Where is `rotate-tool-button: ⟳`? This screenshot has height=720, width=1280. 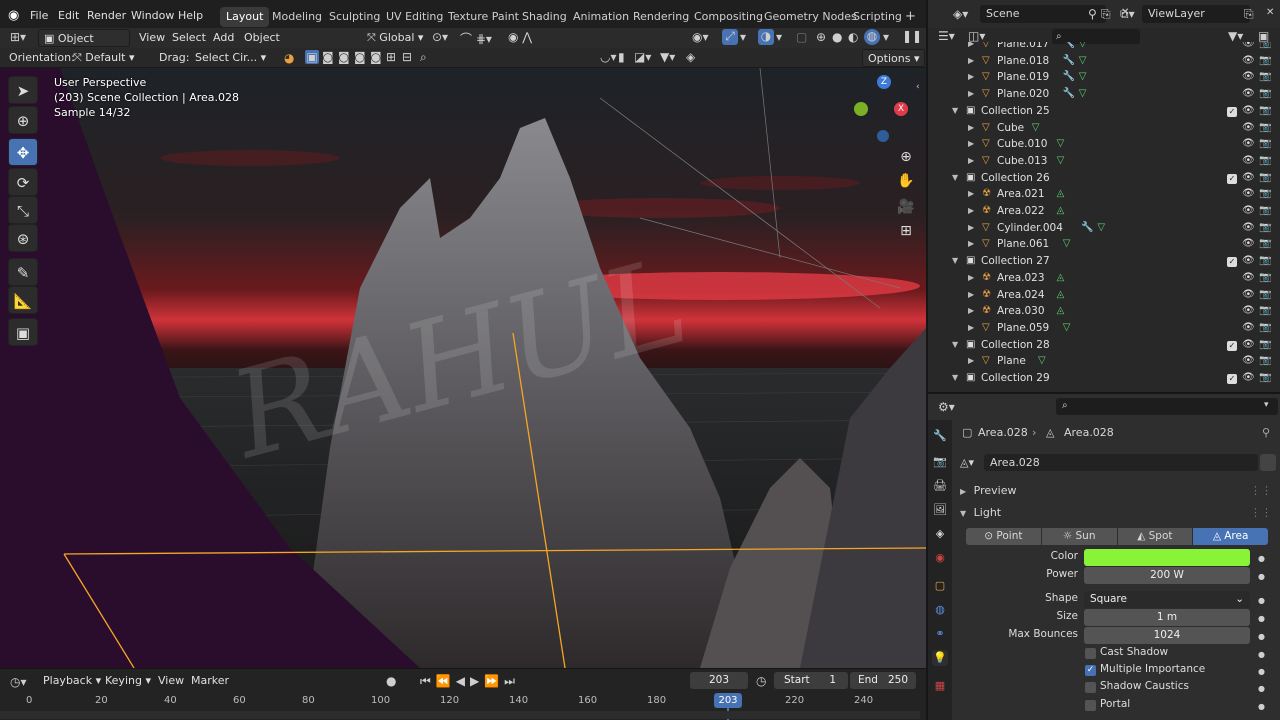 rotate-tool-button: ⟳ is located at coordinates (23, 182).